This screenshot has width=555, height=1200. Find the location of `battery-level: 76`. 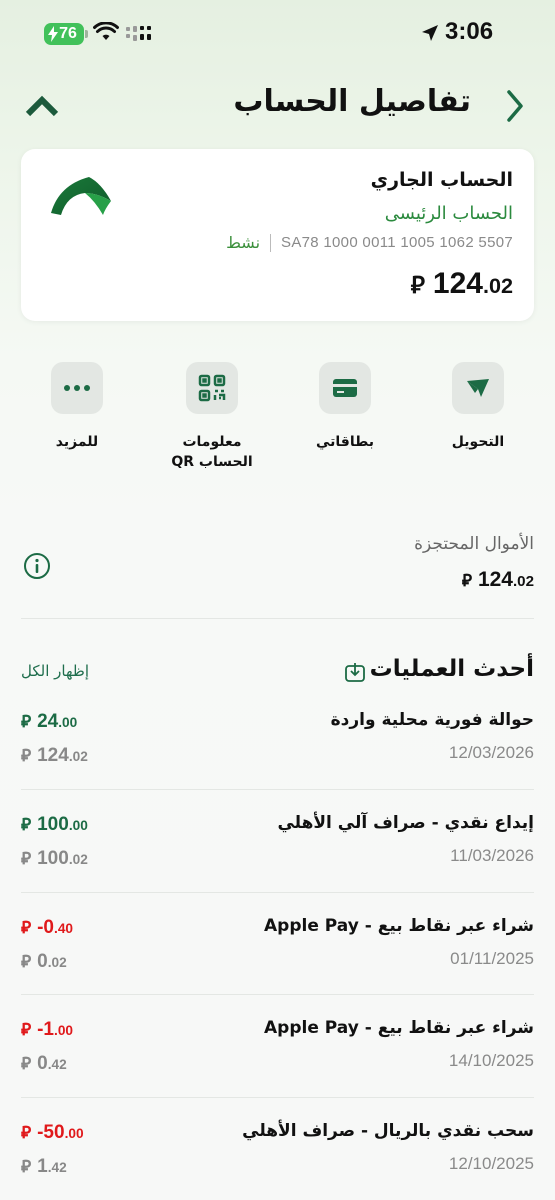

battery-level: 76 is located at coordinates (68, 33).